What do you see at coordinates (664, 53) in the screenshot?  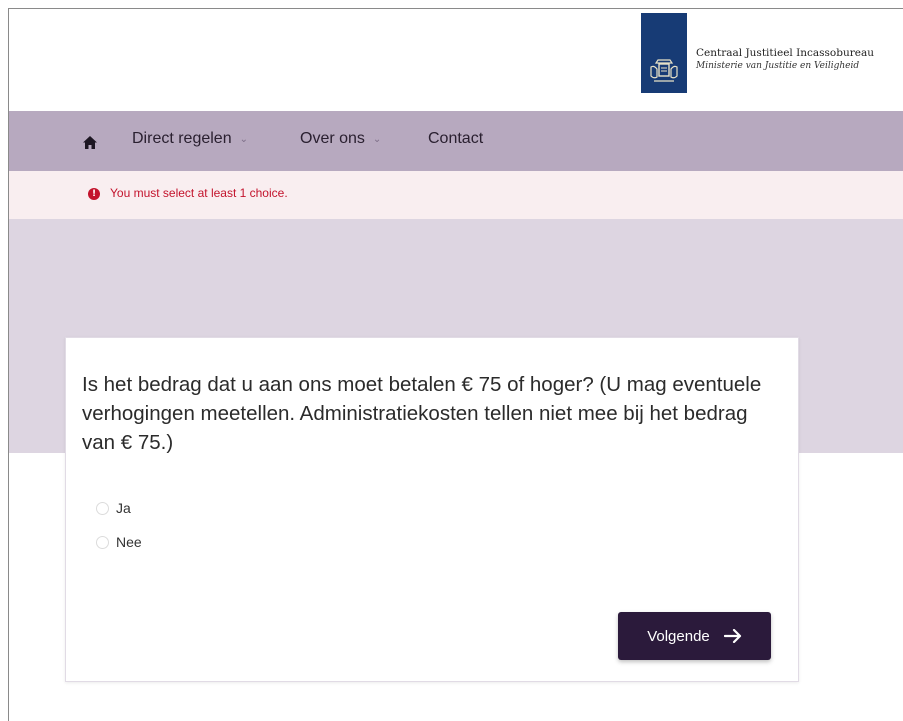 I see `logo` at bounding box center [664, 53].